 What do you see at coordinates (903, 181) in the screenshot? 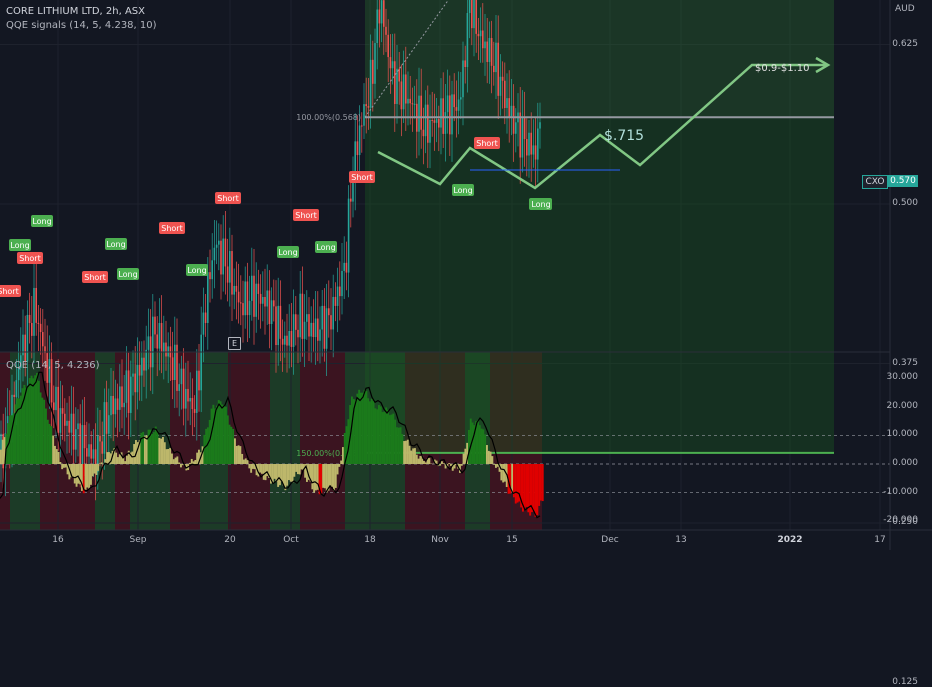
I see `current-price-badge: 0.570` at bounding box center [903, 181].